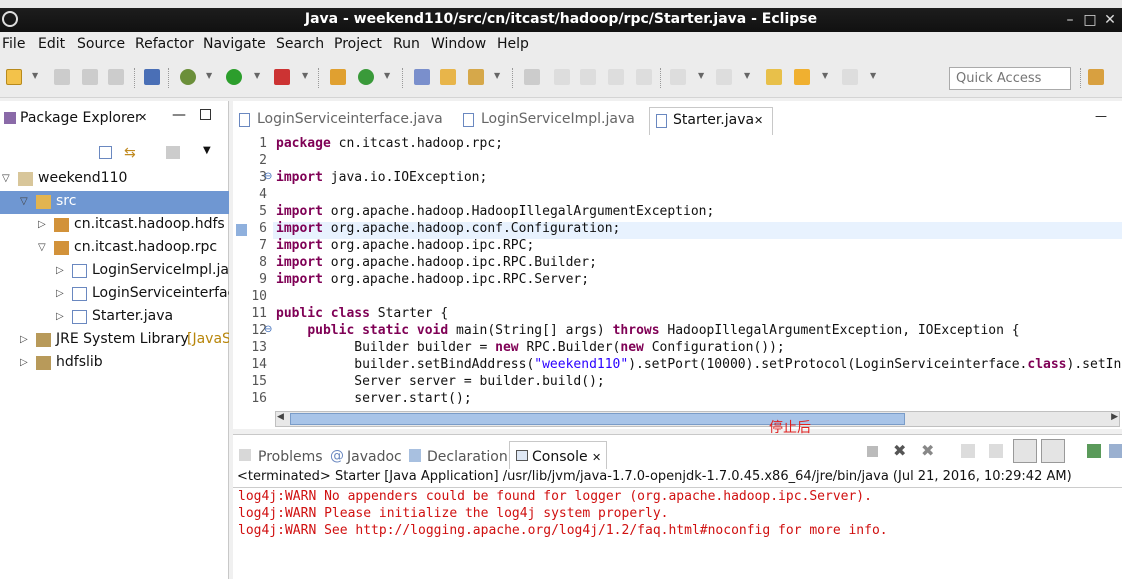 This screenshot has height=579, width=1122. Describe the element at coordinates (381, 177) in the screenshot. I see `code-line: import java.io.IOException;` at that location.